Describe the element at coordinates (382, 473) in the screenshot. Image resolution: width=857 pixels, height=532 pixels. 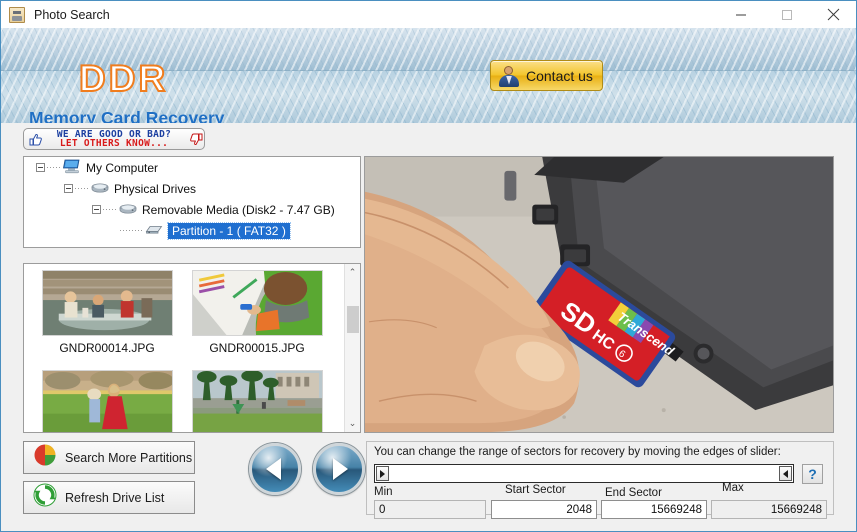
I see `slider-start-handle` at that location.